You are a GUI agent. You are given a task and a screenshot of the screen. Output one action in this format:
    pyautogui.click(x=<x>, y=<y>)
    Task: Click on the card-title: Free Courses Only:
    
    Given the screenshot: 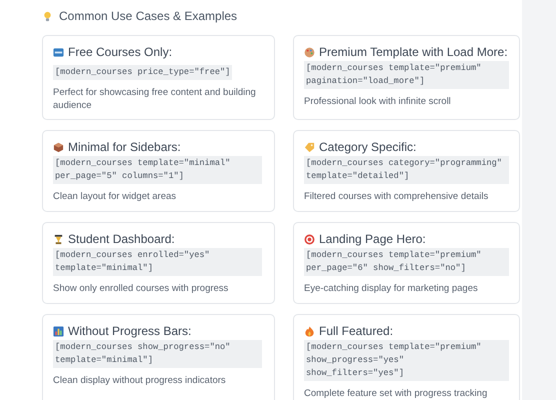 What is the action you would take?
    pyautogui.click(x=120, y=52)
    